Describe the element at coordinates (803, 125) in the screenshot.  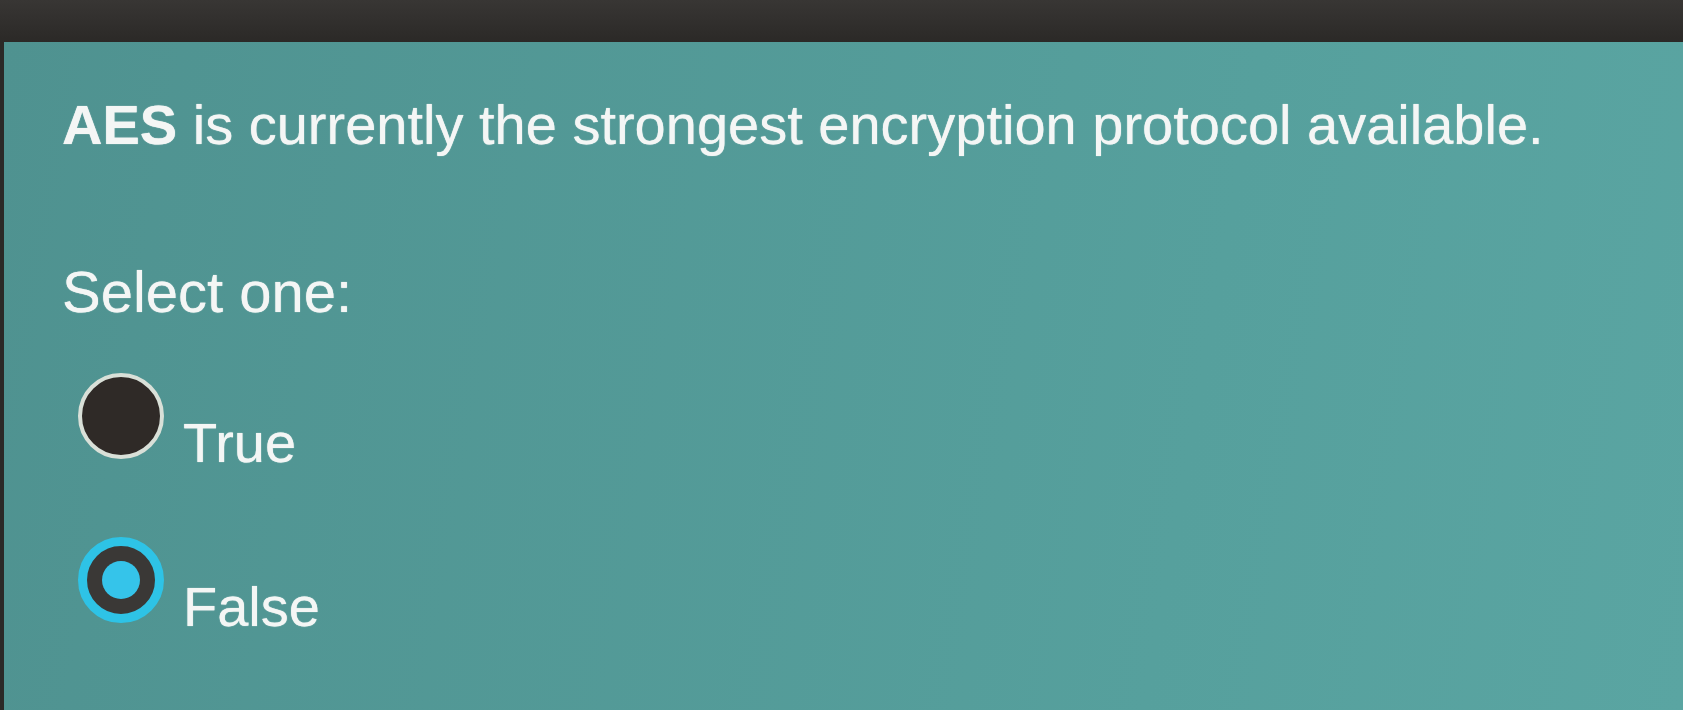
I see `question-text: AES is currently the strongest encryption protocol available.` at that location.